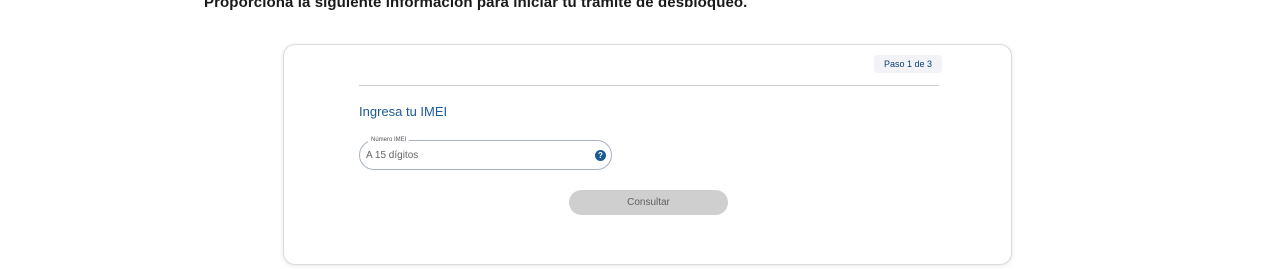  What do you see at coordinates (649, 85) in the screenshot?
I see `card-divider` at bounding box center [649, 85].